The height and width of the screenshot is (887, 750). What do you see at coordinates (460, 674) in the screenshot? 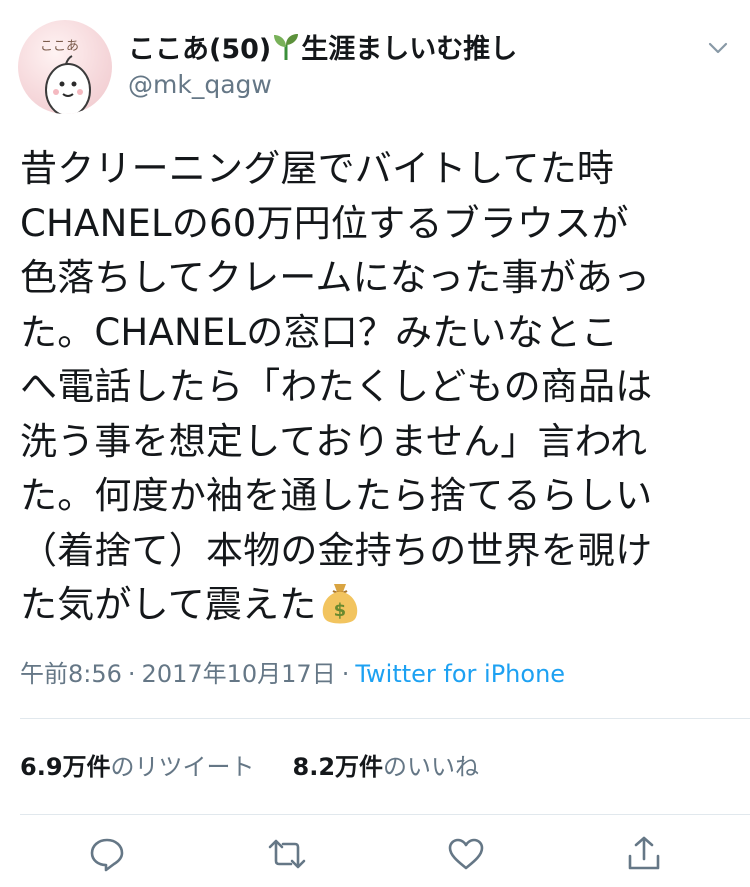
I see `tweet-source-link: Twitter for iPhone` at bounding box center [460, 674].